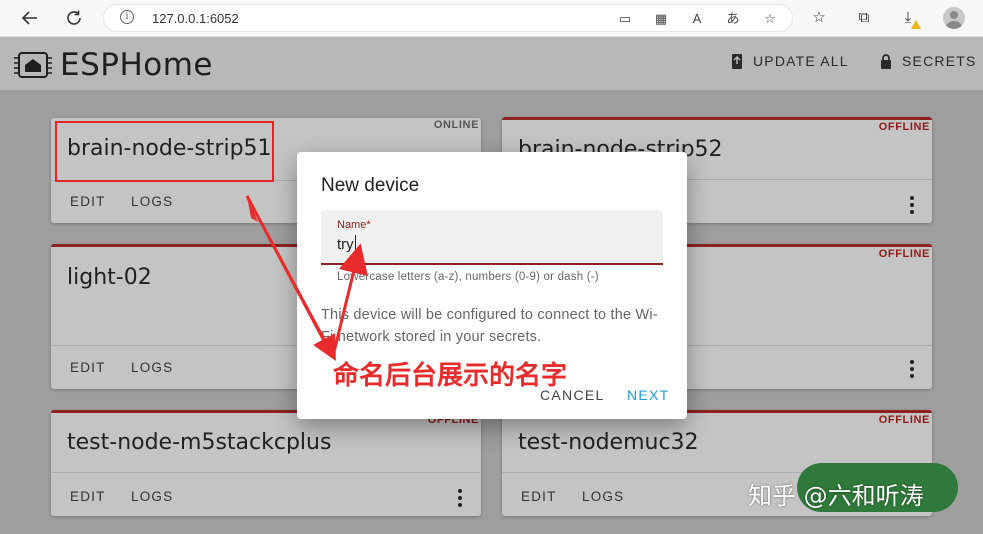 This screenshot has width=983, height=534. Describe the element at coordinates (836, 496) in the screenshot. I see `watermark-text: 知乎 @六和听涛` at that location.